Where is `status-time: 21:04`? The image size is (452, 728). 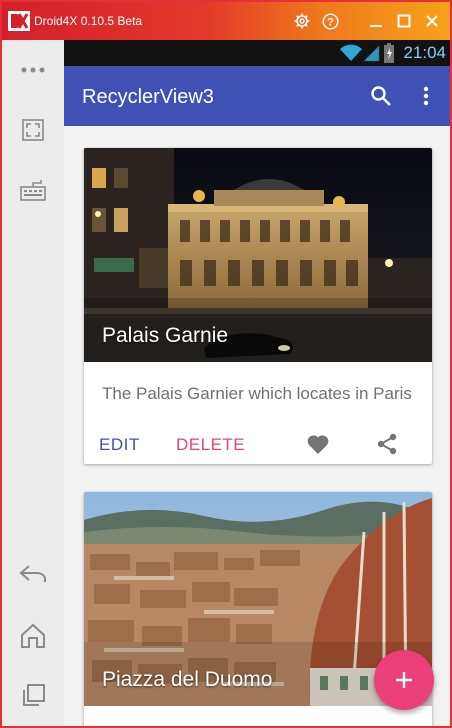 status-time: 21:04 is located at coordinates (424, 52).